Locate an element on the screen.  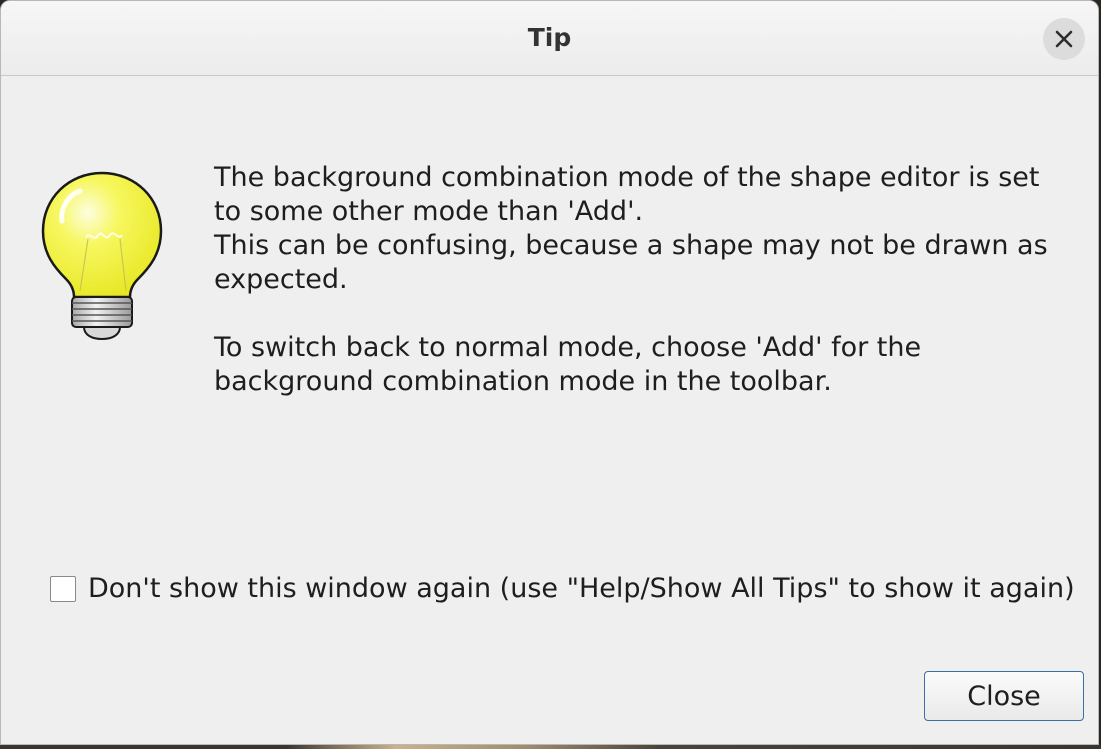
tip-line: expected. is located at coordinates (281, 279).